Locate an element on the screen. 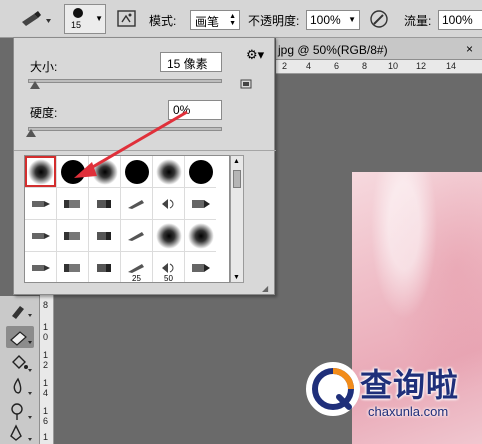 The height and width of the screenshot is (444, 482). brush-preset-item: 25 is located at coordinates (136, 267).